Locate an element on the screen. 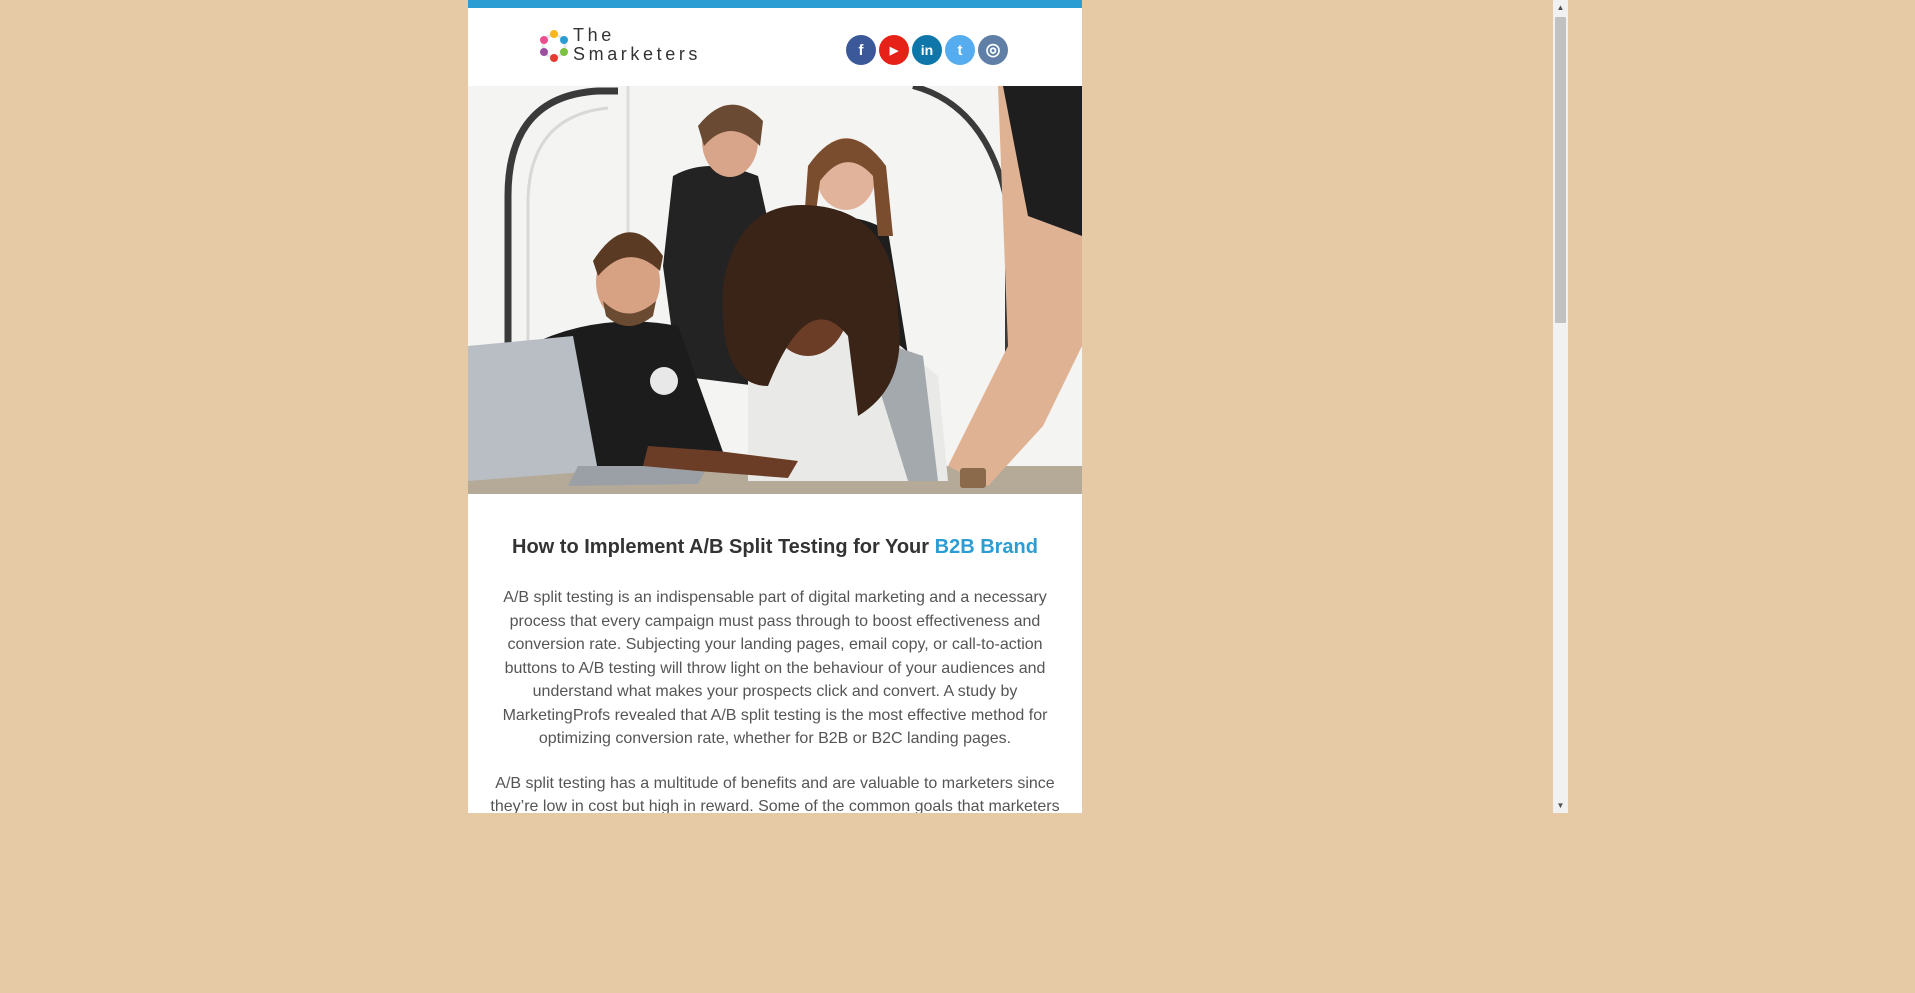  youtube-glyph: ▶ is located at coordinates (894, 50).